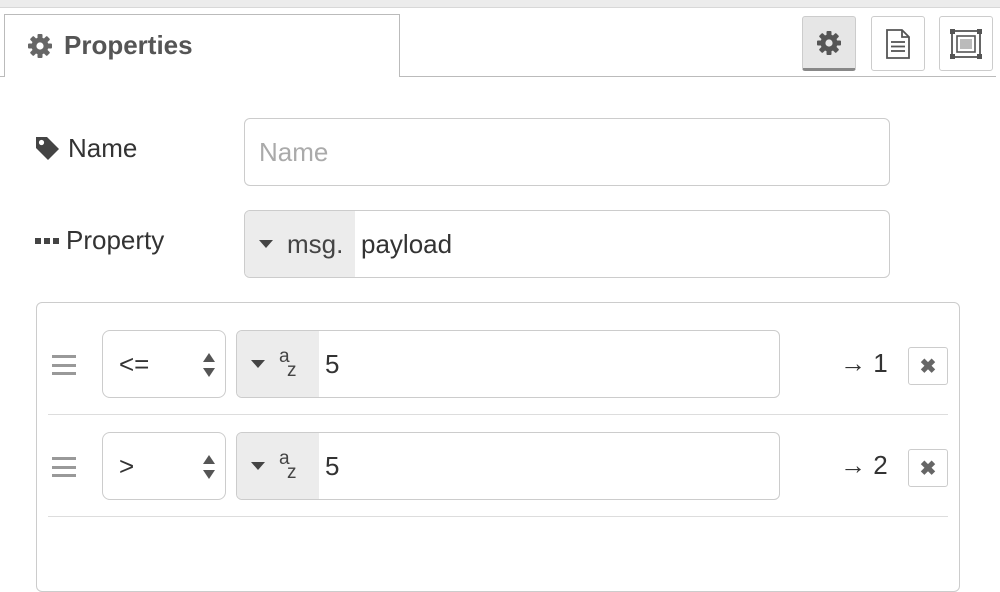  What do you see at coordinates (864, 363) in the screenshot?
I see `rule-output-label: → 1` at bounding box center [864, 363].